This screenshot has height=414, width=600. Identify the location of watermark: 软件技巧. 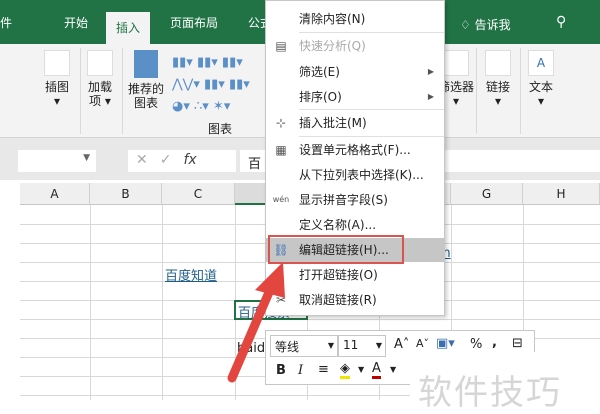
(490, 393).